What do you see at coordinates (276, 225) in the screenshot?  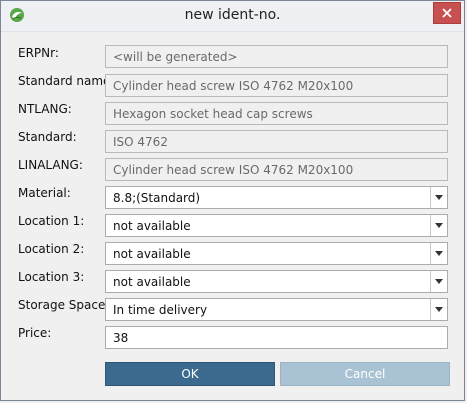 I see `location1-select: not available` at bounding box center [276, 225].